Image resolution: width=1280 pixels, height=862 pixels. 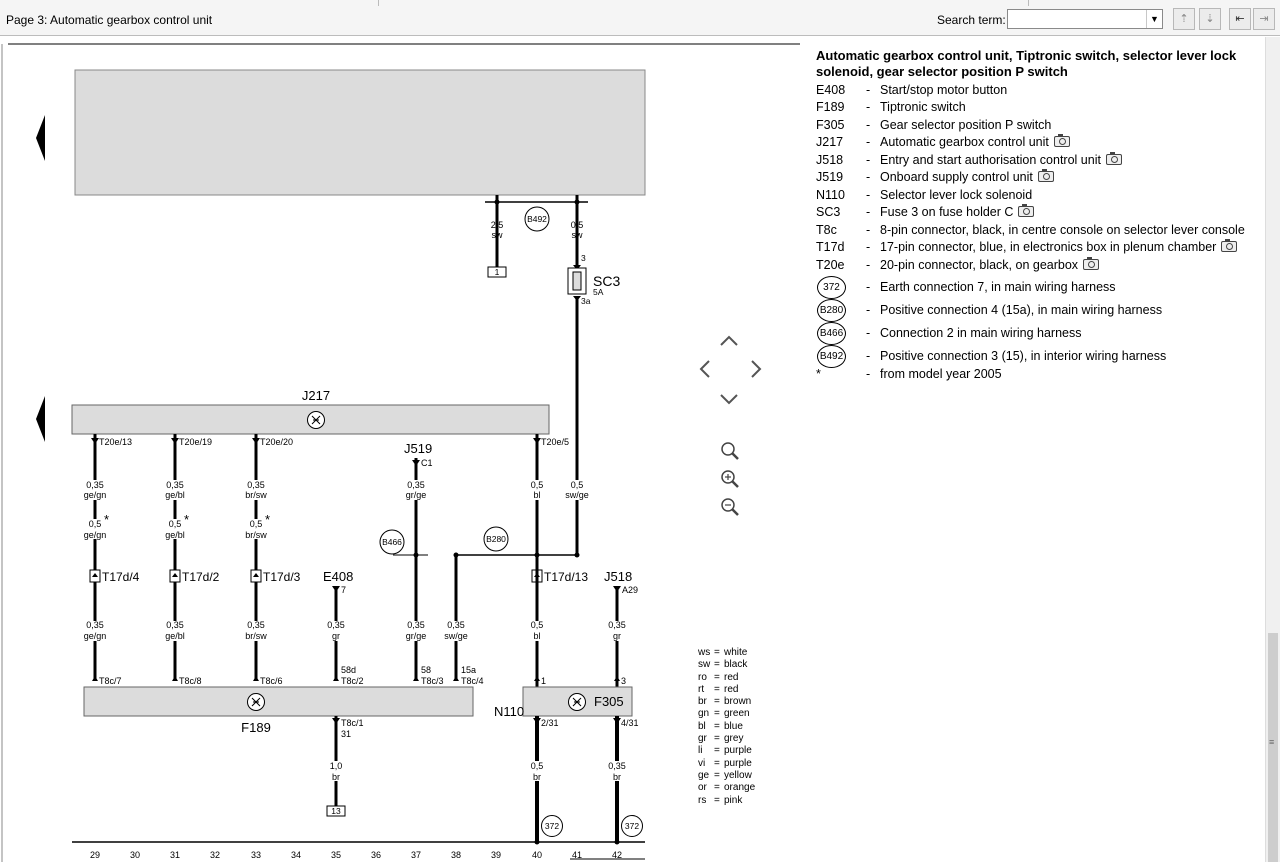 I want to click on color-abbr: gn, so click(x=704, y=714).